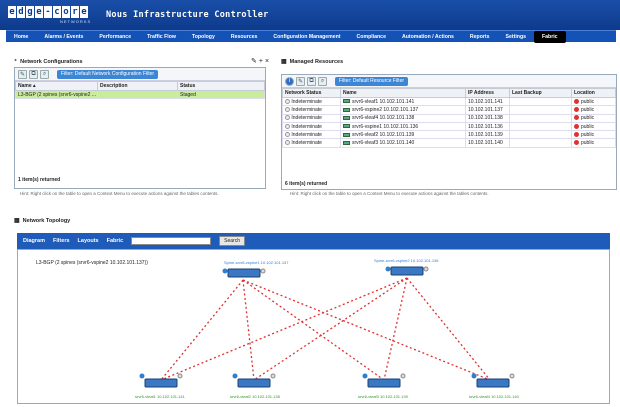 This screenshot has height=407, width=620. Describe the element at coordinates (487, 126) in the screenshot. I see `cell-ip: 10.102.101.136` at that location.